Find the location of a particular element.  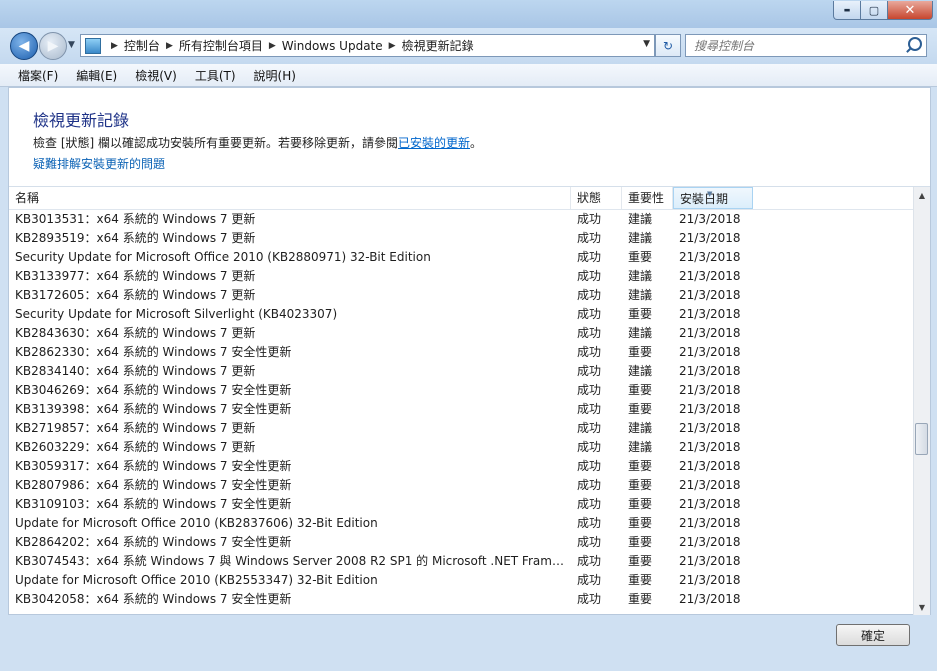

column-header-label: 名稱 is located at coordinates (27, 198).